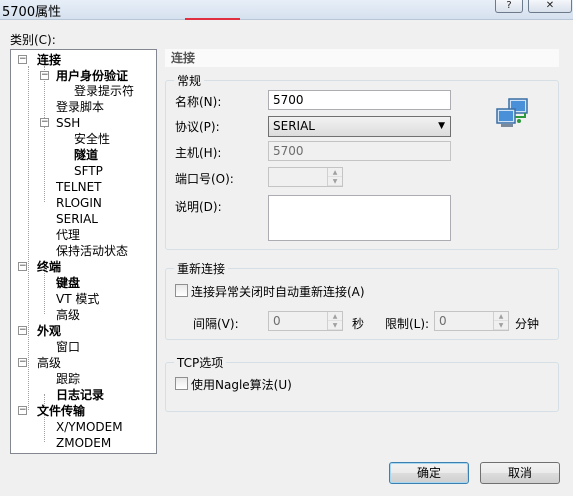 The image size is (573, 496). What do you see at coordinates (429, 473) in the screenshot?
I see `ok-button: 确定` at bounding box center [429, 473].